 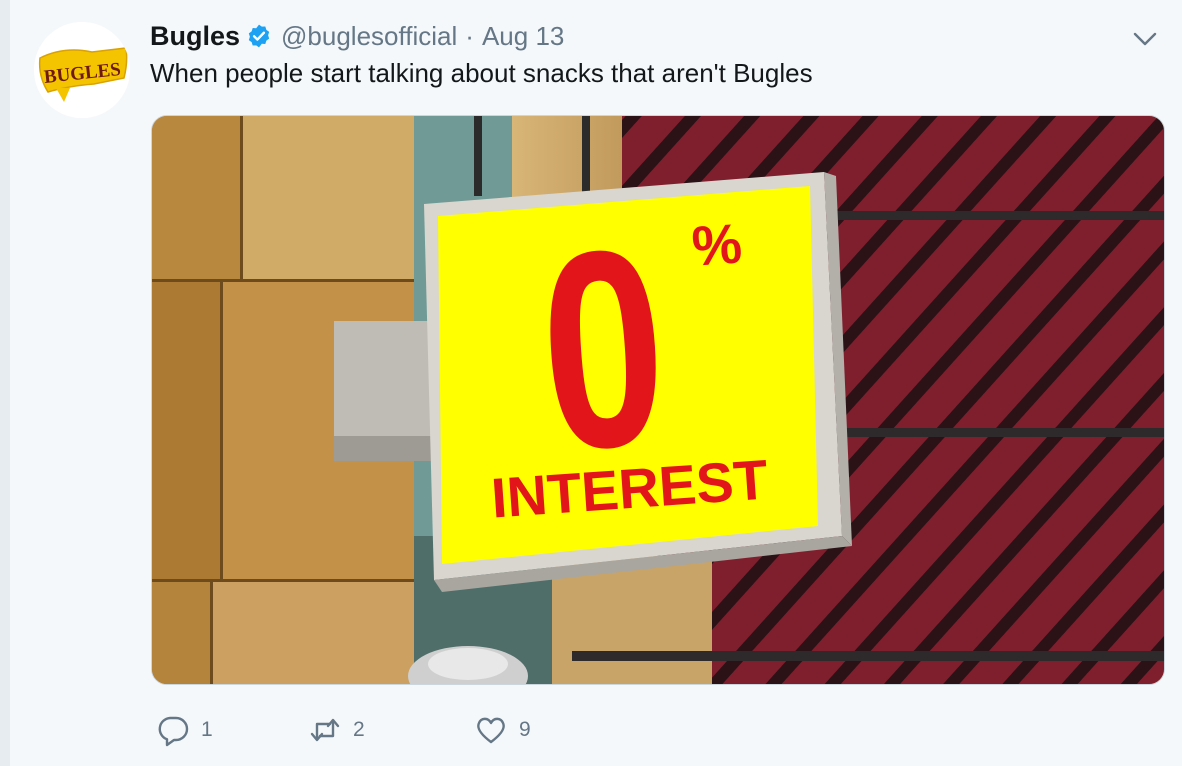 I want to click on heart-icon, so click(x=491, y=730).